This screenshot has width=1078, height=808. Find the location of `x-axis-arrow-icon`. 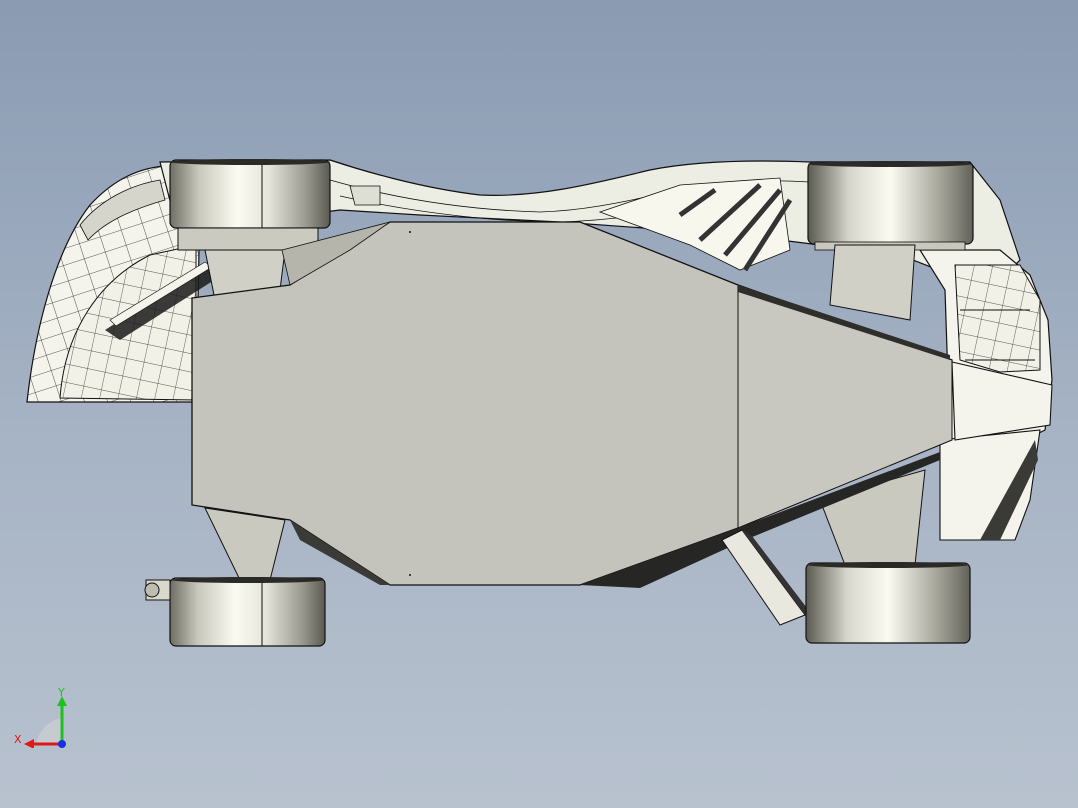

x-axis-arrow-icon is located at coordinates (29, 743).